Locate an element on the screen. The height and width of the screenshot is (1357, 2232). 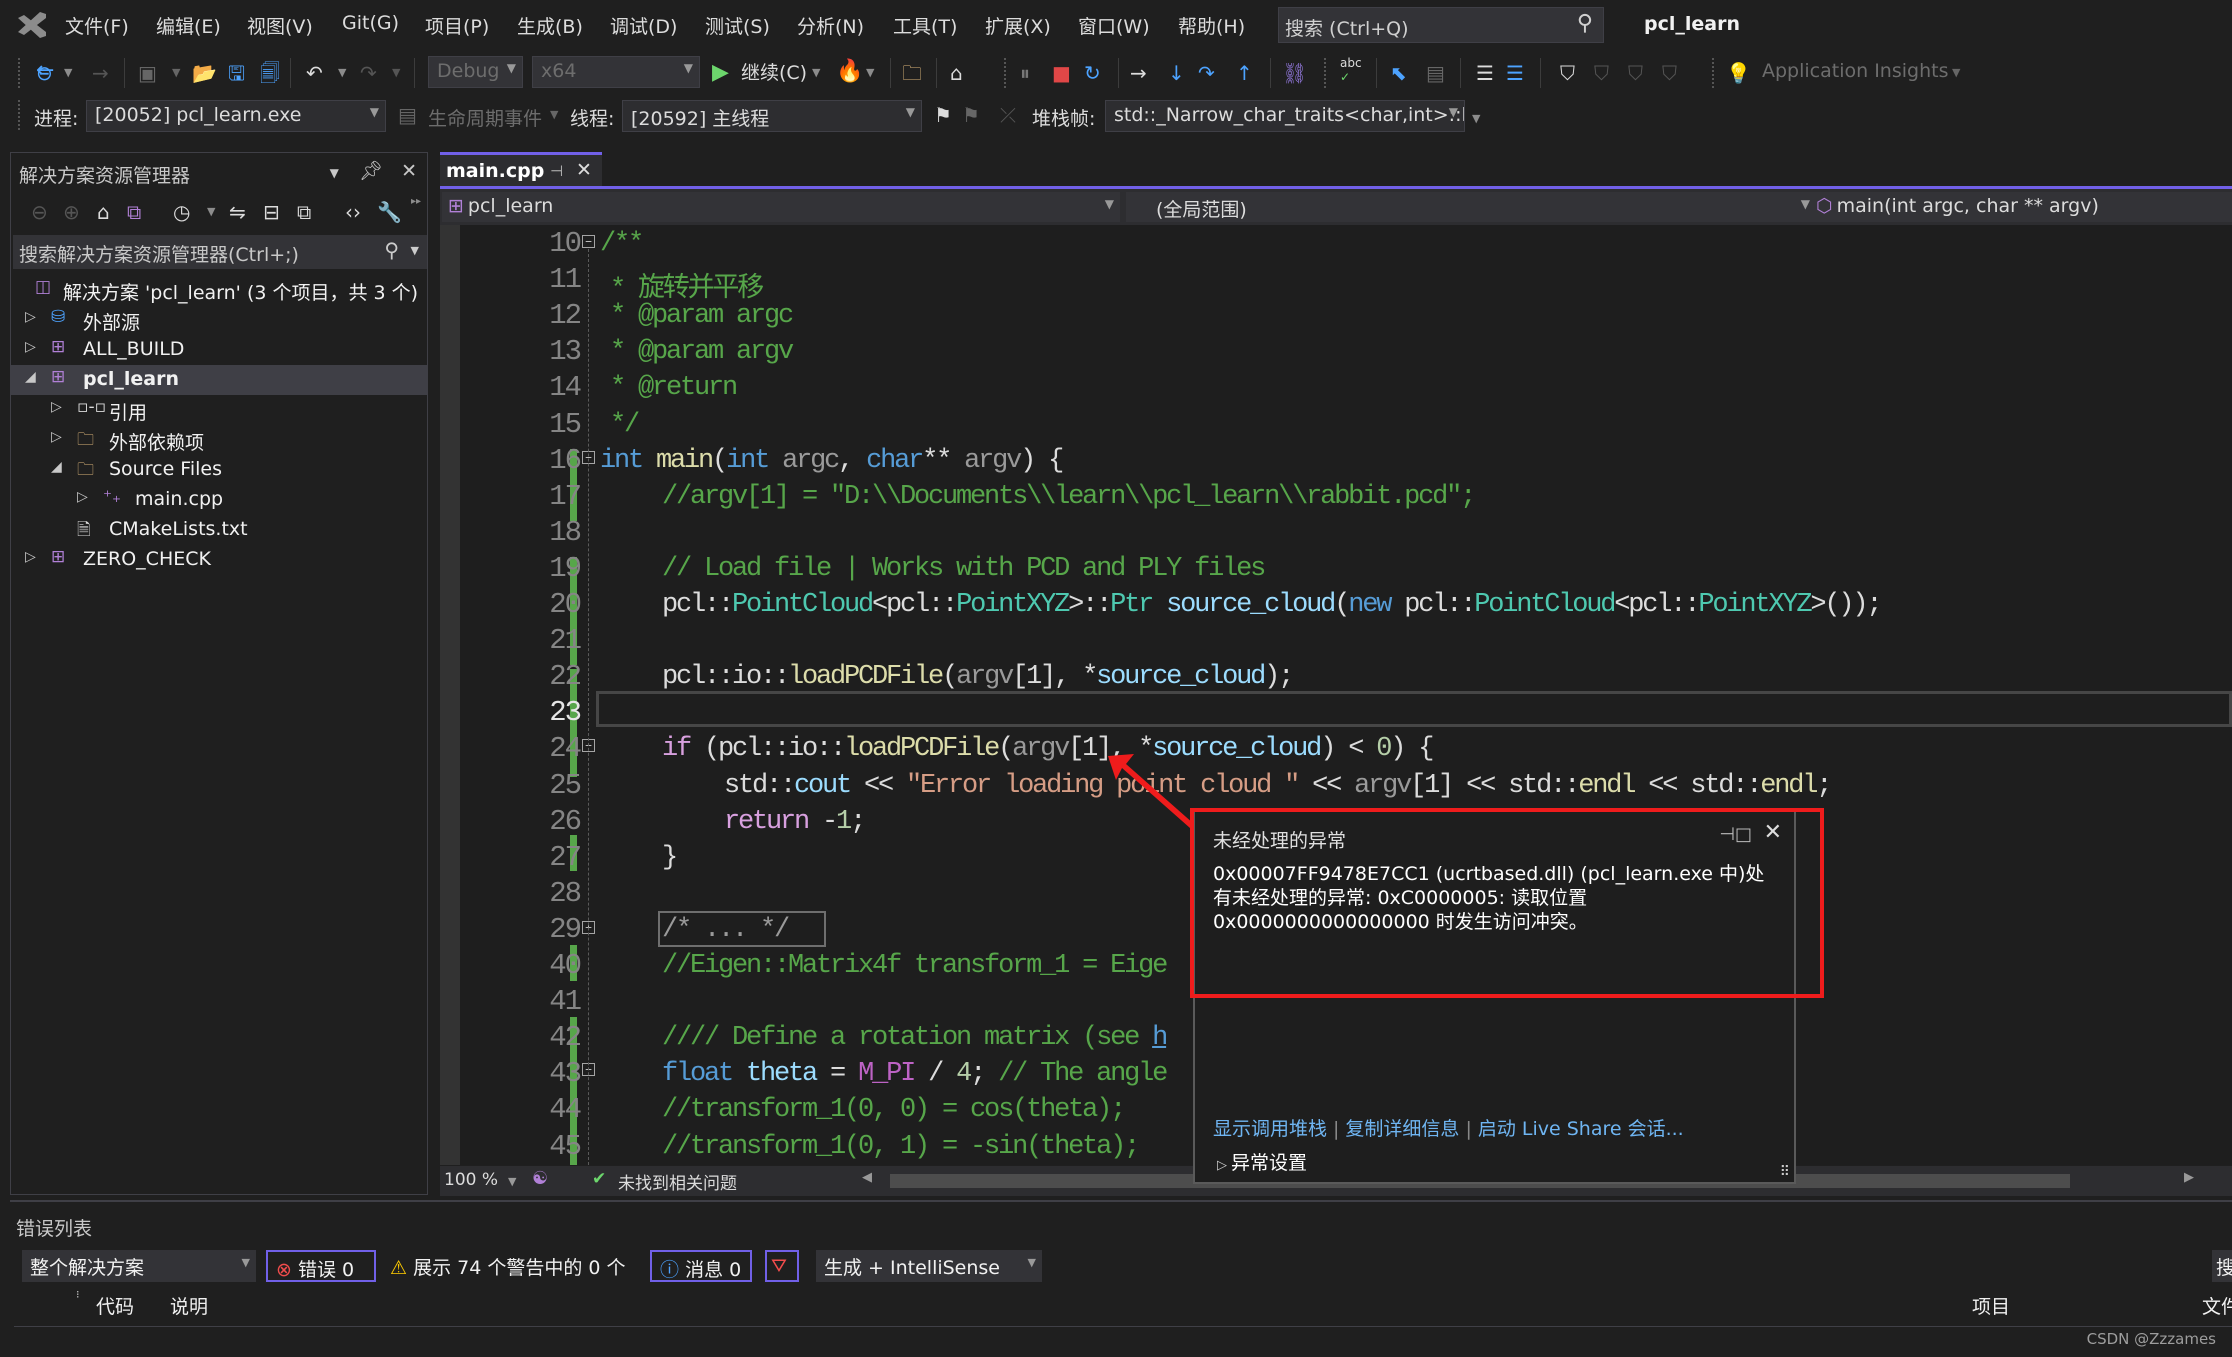
process-select: [20052] pcl_learn.exe ▼ is located at coordinates (236, 116).